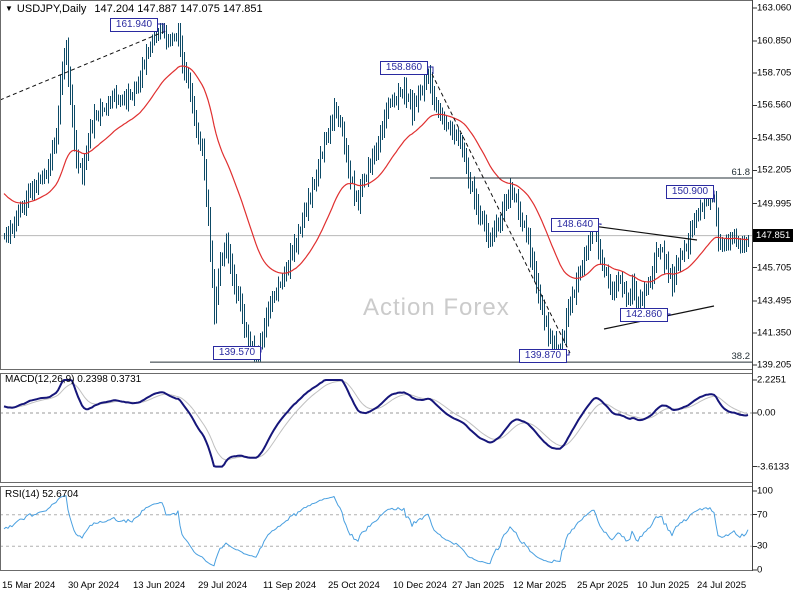 The width and height of the screenshot is (800, 600). Describe the element at coordinates (9, 8) in the screenshot. I see `symbol-dropdown-icon: ▼` at that location.